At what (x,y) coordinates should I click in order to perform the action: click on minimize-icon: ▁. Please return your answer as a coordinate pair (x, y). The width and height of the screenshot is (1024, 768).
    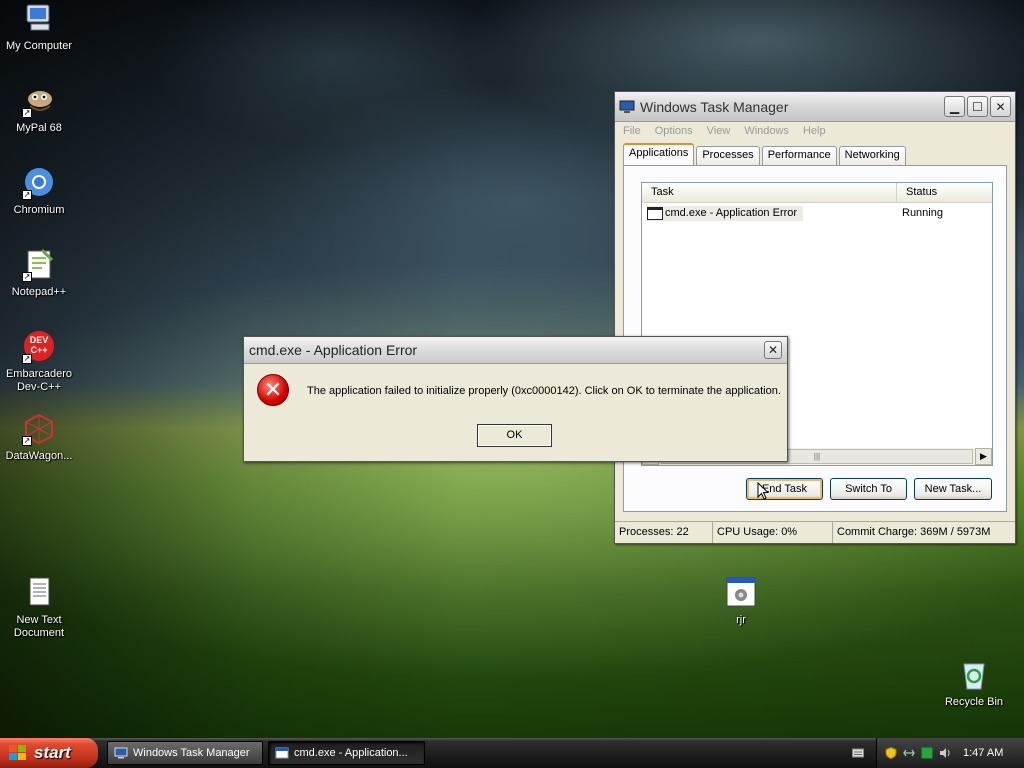
    Looking at the image, I should click on (954, 106).